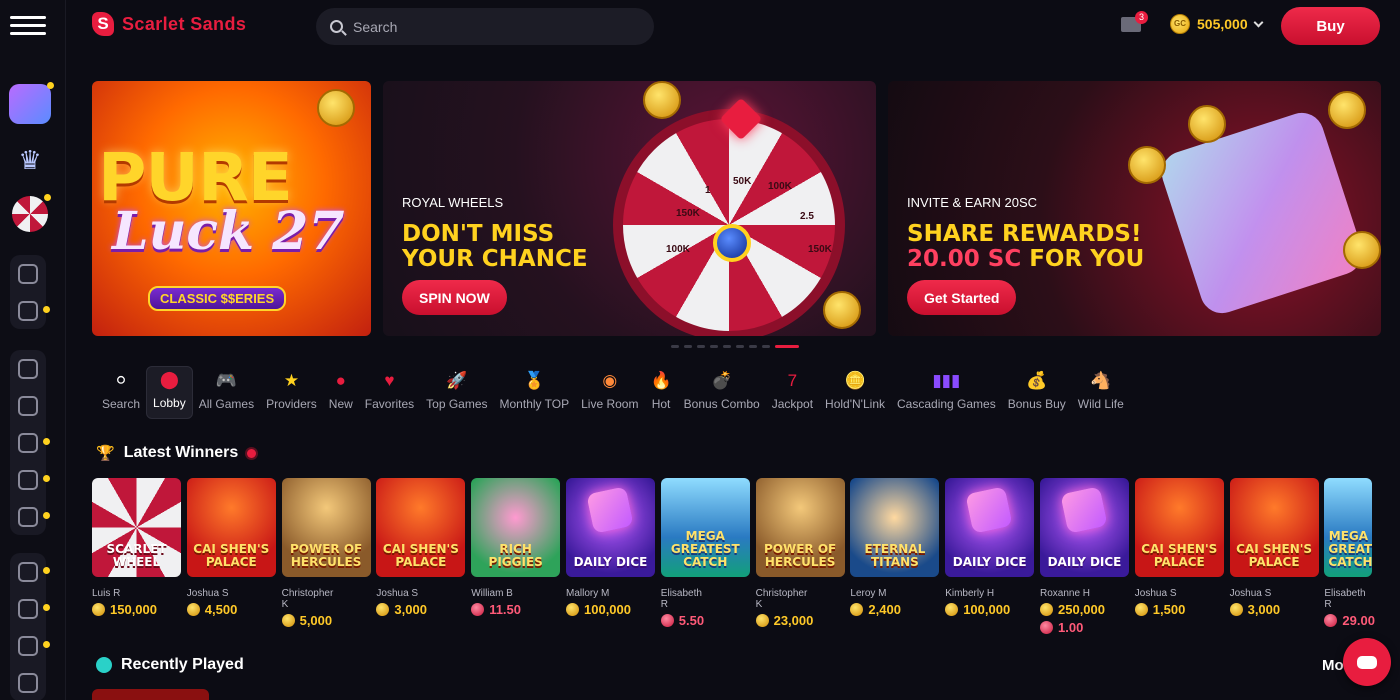 The height and width of the screenshot is (700, 1400). I want to click on category-wild-life: 🐴 Wild Life, so click(1101, 392).